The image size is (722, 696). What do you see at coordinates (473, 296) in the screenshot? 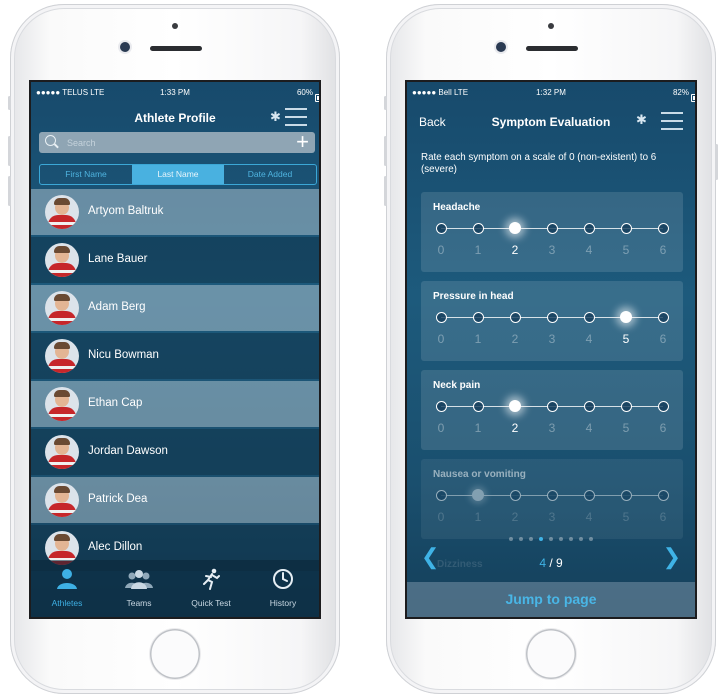
I see `symptom-name: Pressure in head` at bounding box center [473, 296].